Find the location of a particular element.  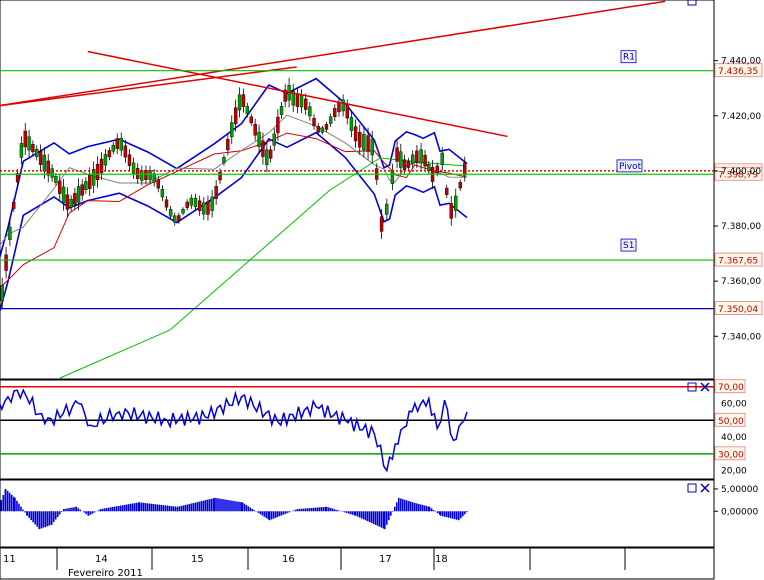

x-tick-label: 17 is located at coordinates (385, 559).